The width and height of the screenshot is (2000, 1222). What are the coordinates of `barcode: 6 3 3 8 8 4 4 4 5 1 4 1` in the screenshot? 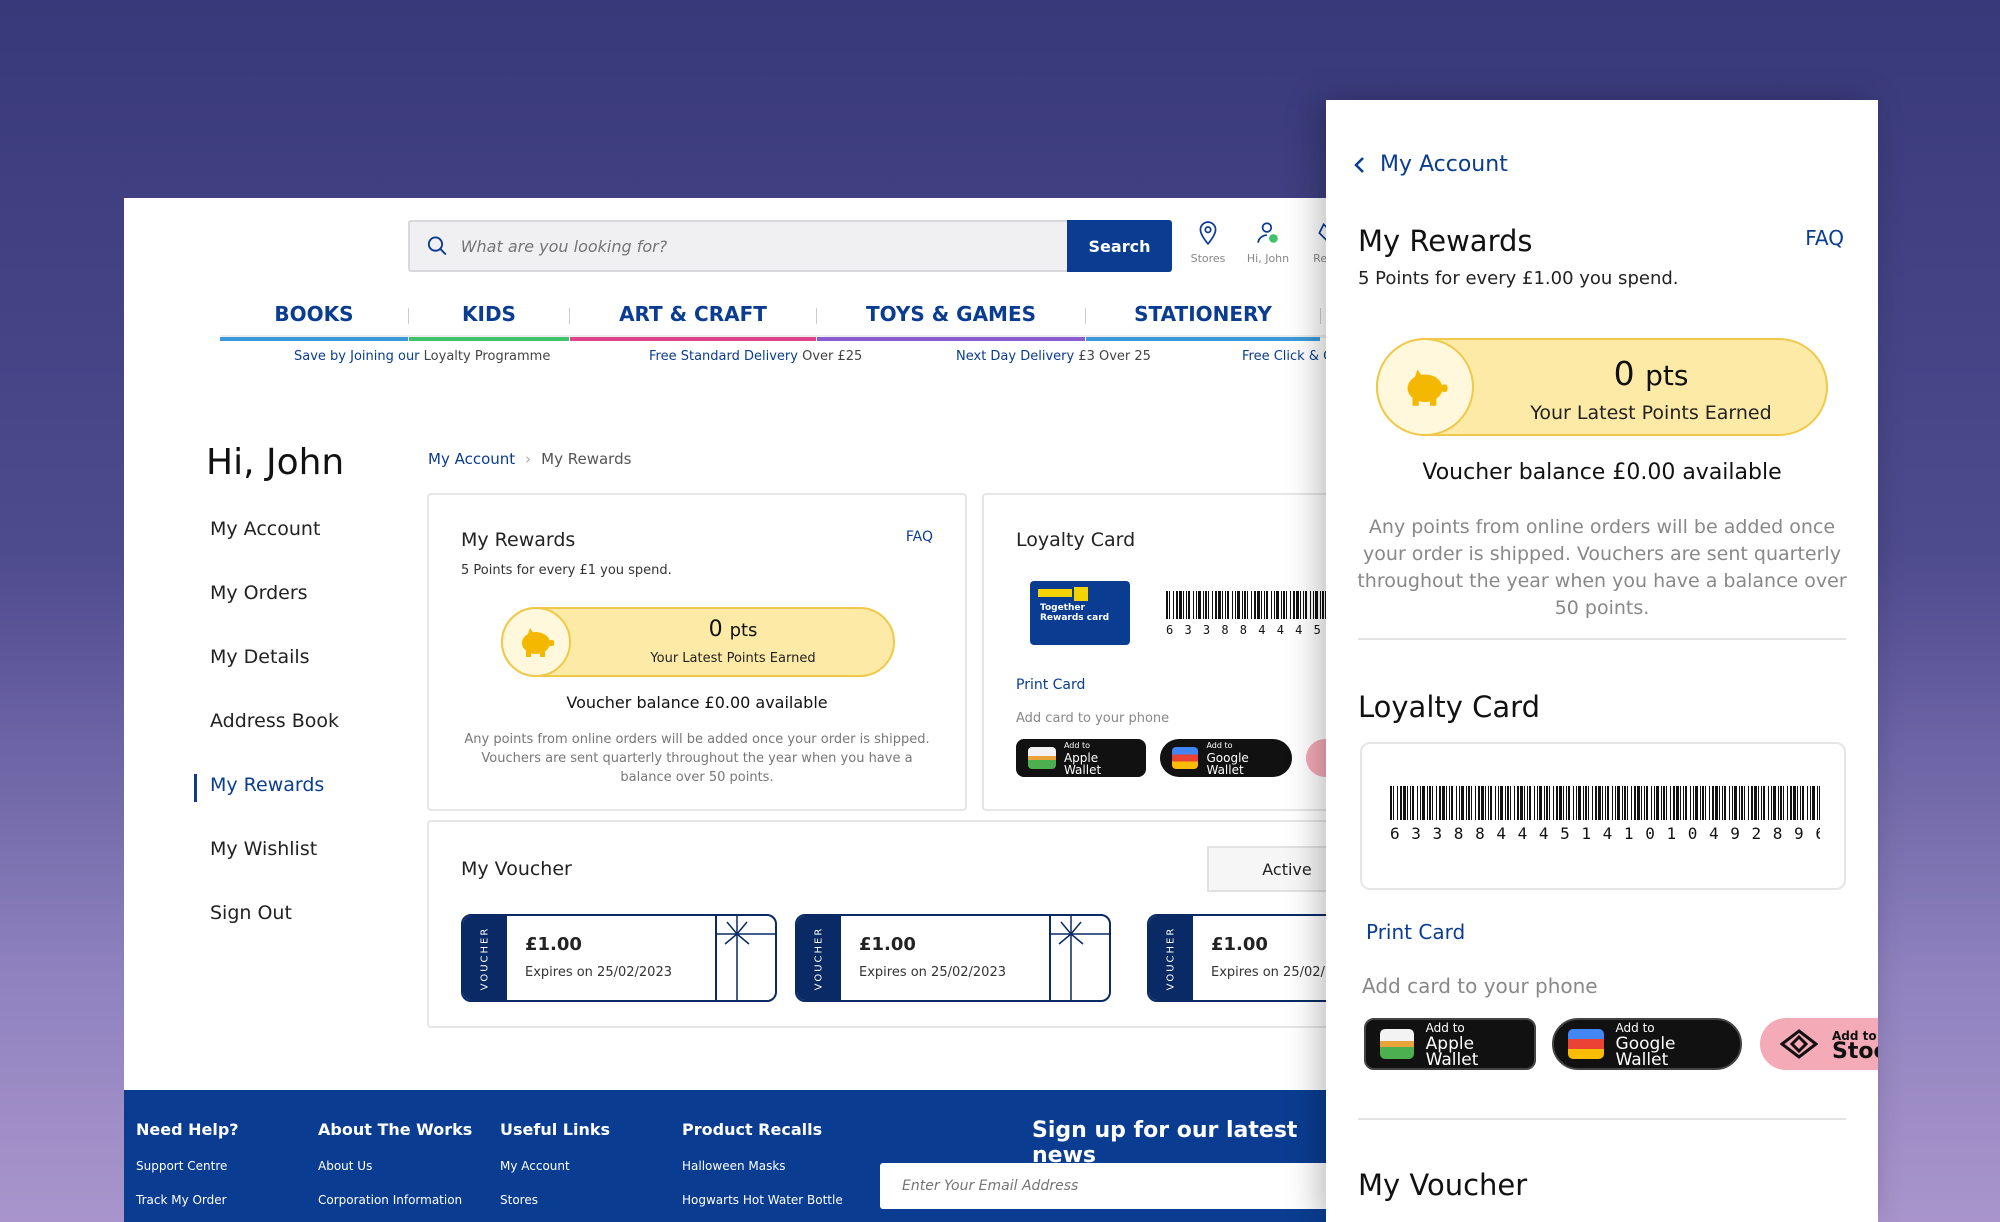 It's located at (1246, 613).